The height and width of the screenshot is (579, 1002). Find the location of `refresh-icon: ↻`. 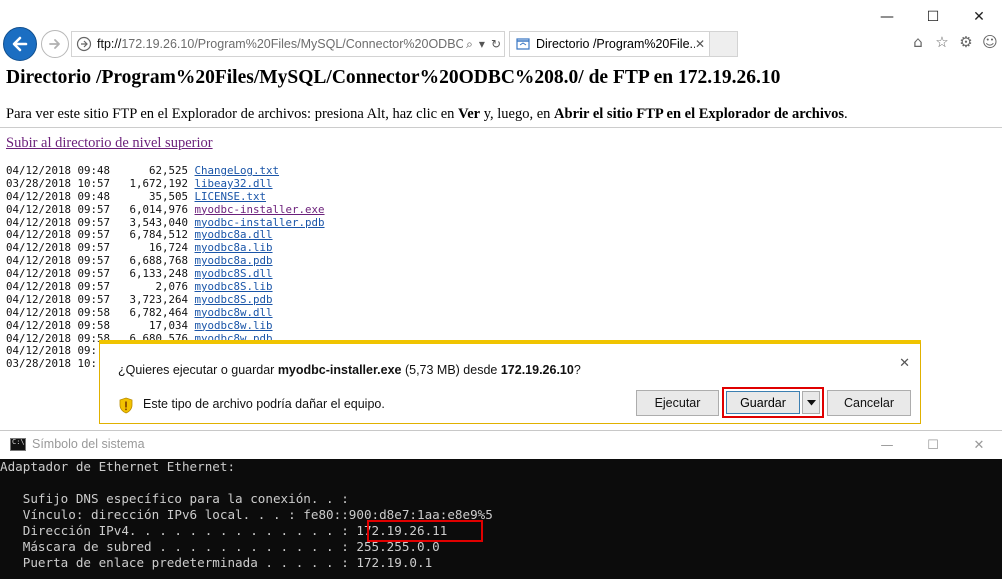

refresh-icon: ↻ is located at coordinates (496, 44).